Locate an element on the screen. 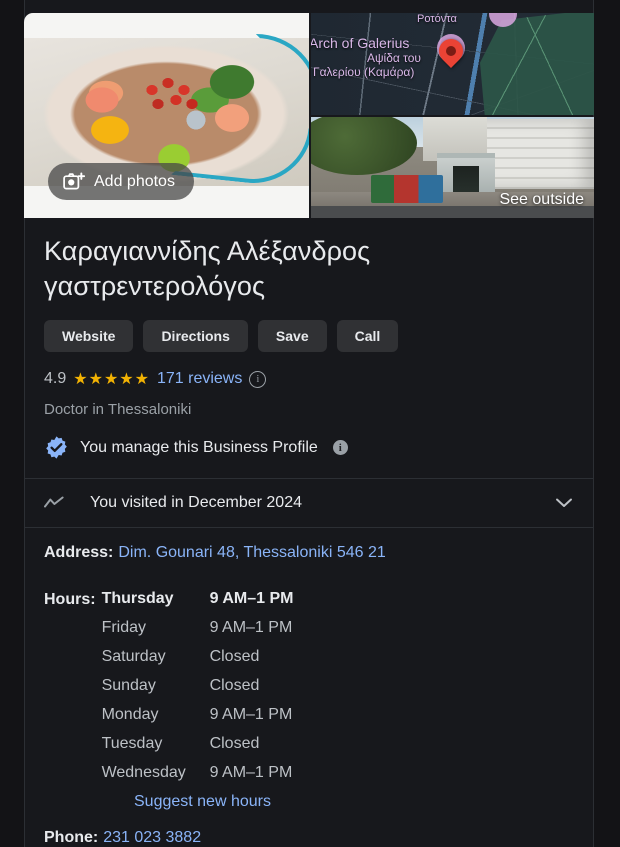  suggest-new-hours-row: Suggest new hours is located at coordinates (309, 802).